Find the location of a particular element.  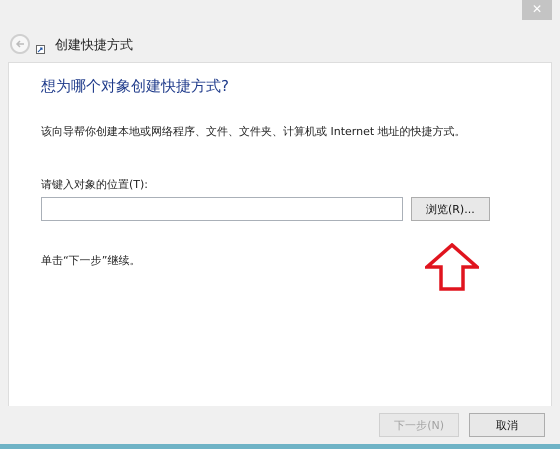

cancel-button: 取消 is located at coordinates (507, 425).